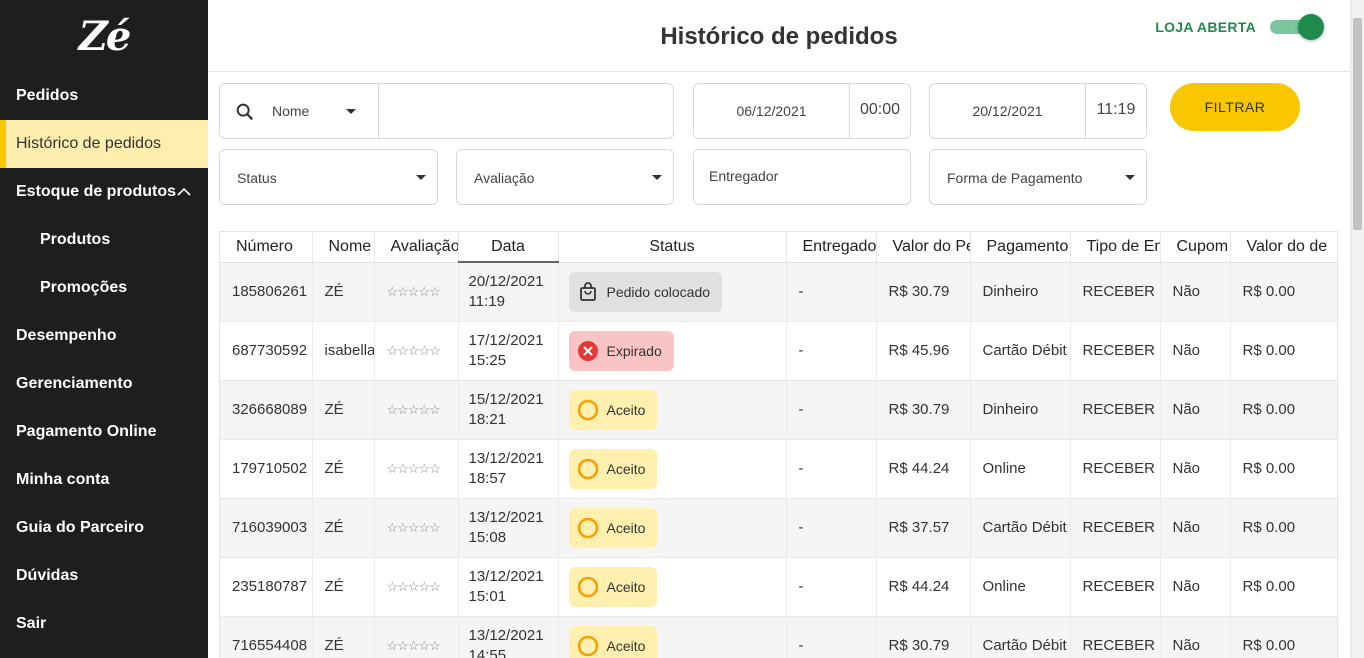 The width and height of the screenshot is (1364, 658). I want to click on search-field: Nome, so click(446, 111).